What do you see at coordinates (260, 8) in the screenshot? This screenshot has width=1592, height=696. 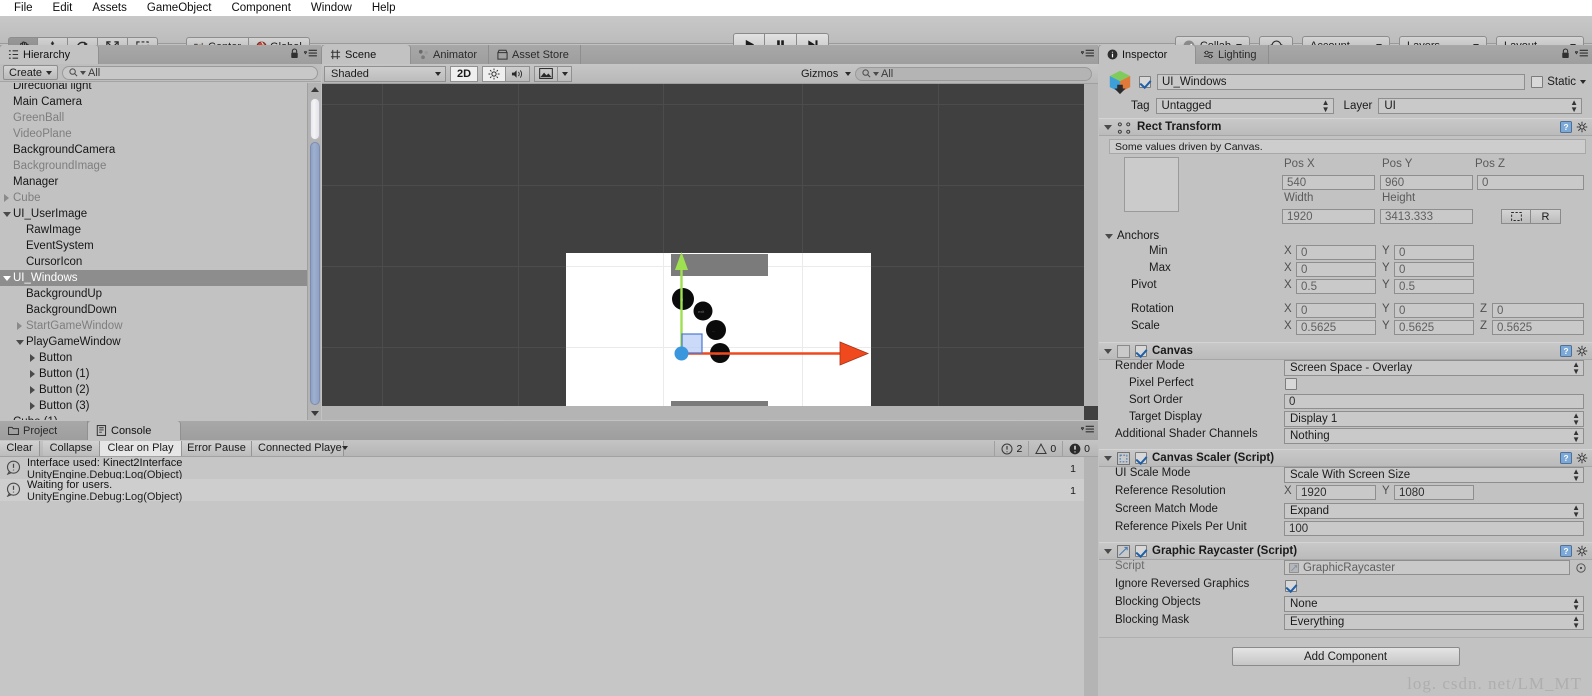 I see `menu-item-component: Component` at bounding box center [260, 8].